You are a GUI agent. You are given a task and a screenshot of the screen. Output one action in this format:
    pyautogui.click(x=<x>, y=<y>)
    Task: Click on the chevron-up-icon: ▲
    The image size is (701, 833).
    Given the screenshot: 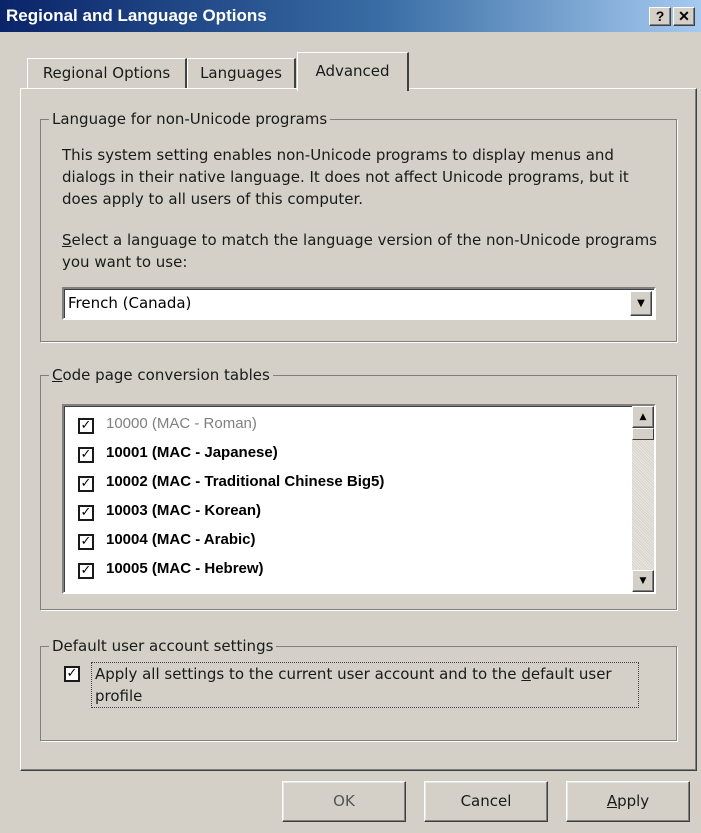 What is the action you would take?
    pyautogui.click(x=643, y=417)
    